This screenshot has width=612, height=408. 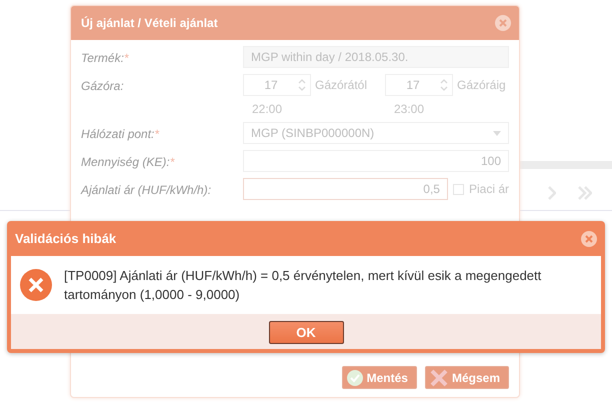 I want to click on field-label: Mennyiség (KE):*, so click(x=128, y=161).